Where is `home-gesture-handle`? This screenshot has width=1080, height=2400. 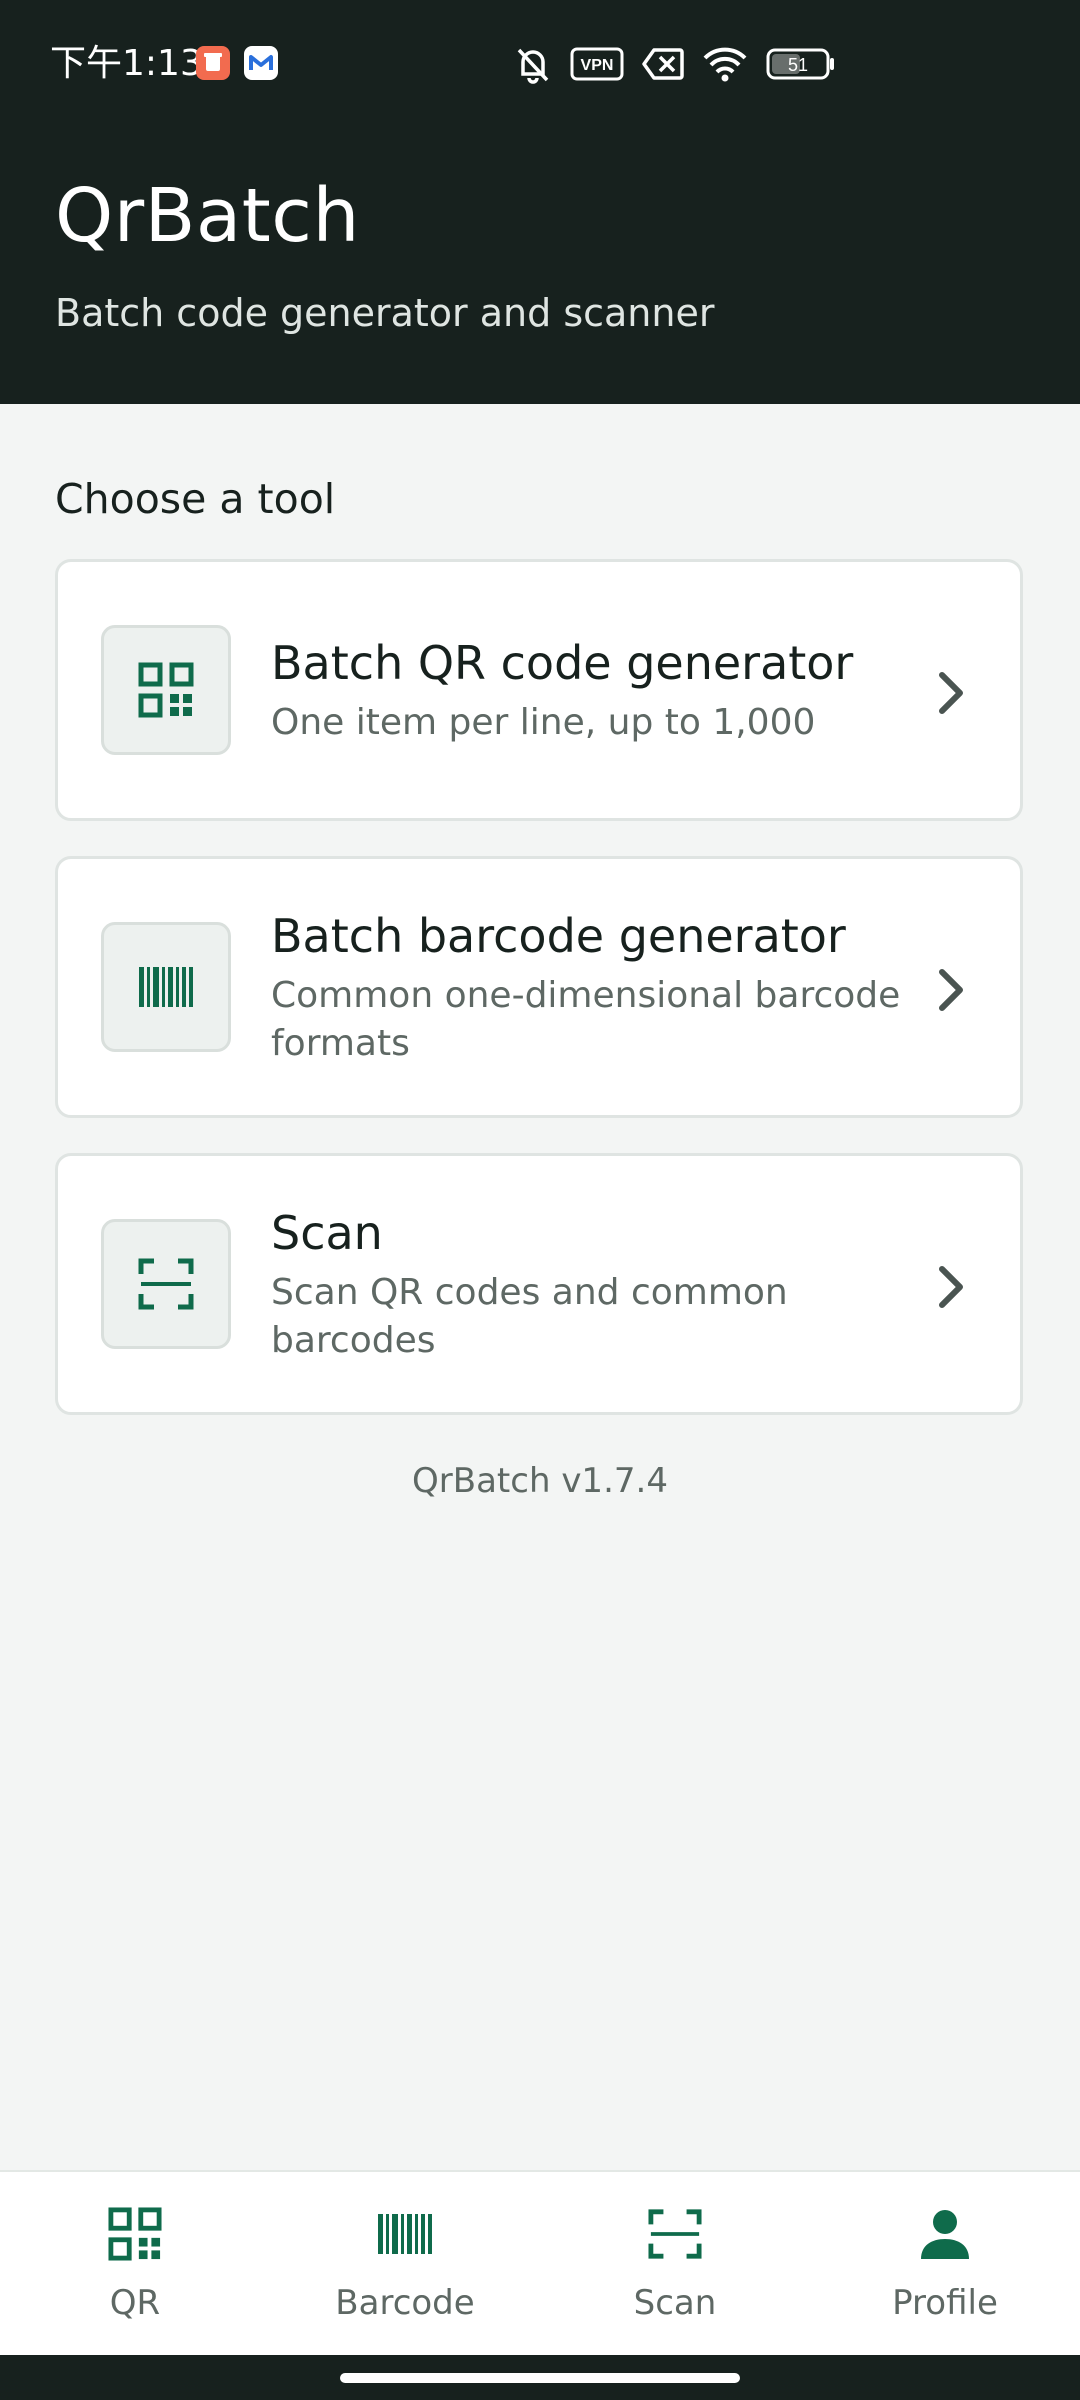 home-gesture-handle is located at coordinates (540, 2378).